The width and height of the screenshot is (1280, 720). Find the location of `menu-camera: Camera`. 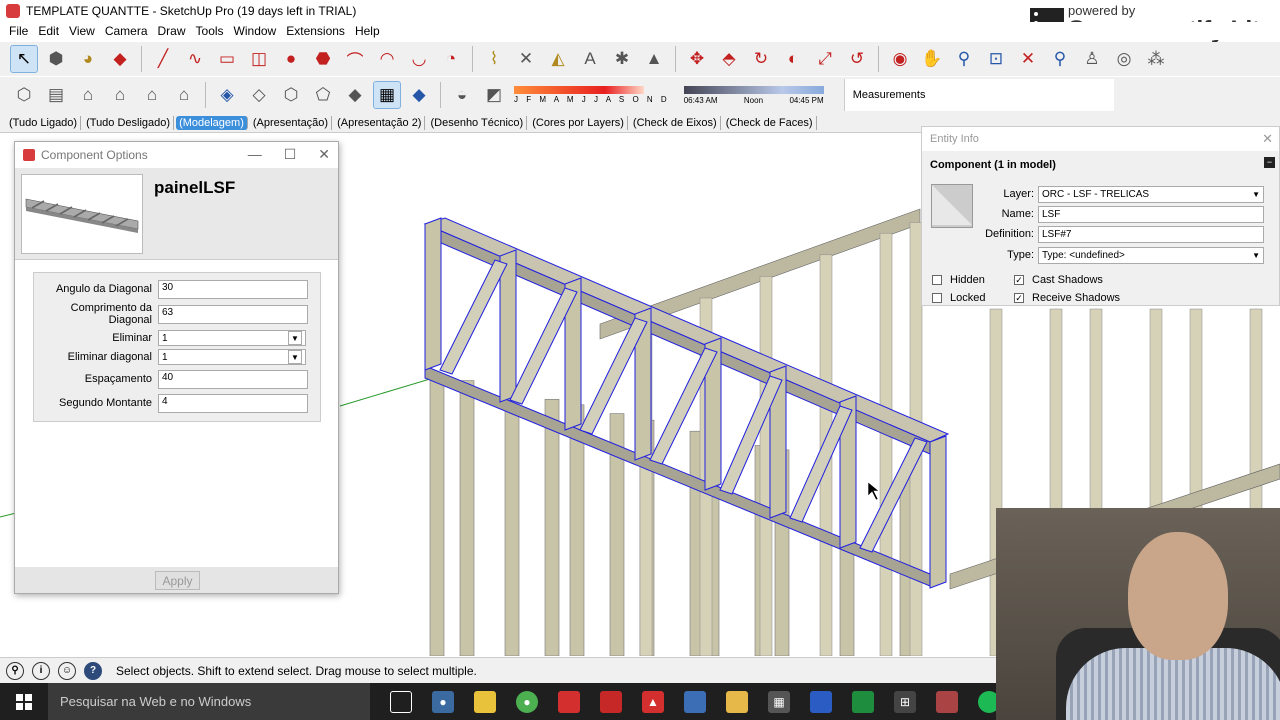

menu-camera: Camera is located at coordinates (126, 31).